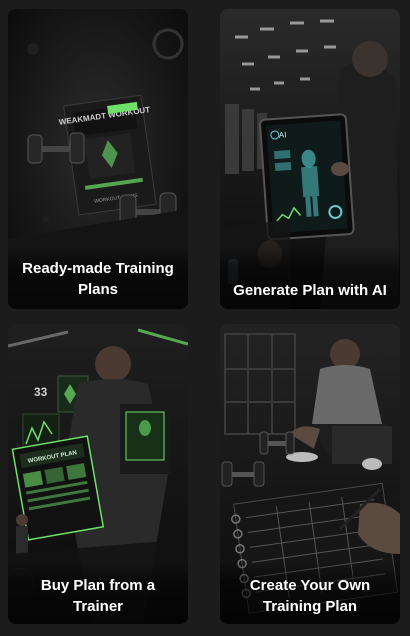 The height and width of the screenshot is (636, 410). I want to click on generate-plan-ai-label: Generate Plan with AI, so click(310, 290).